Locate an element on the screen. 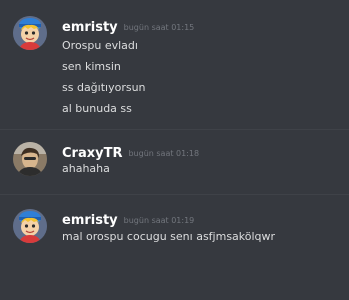  timestamp: bugün saat 01:15 is located at coordinates (159, 27).